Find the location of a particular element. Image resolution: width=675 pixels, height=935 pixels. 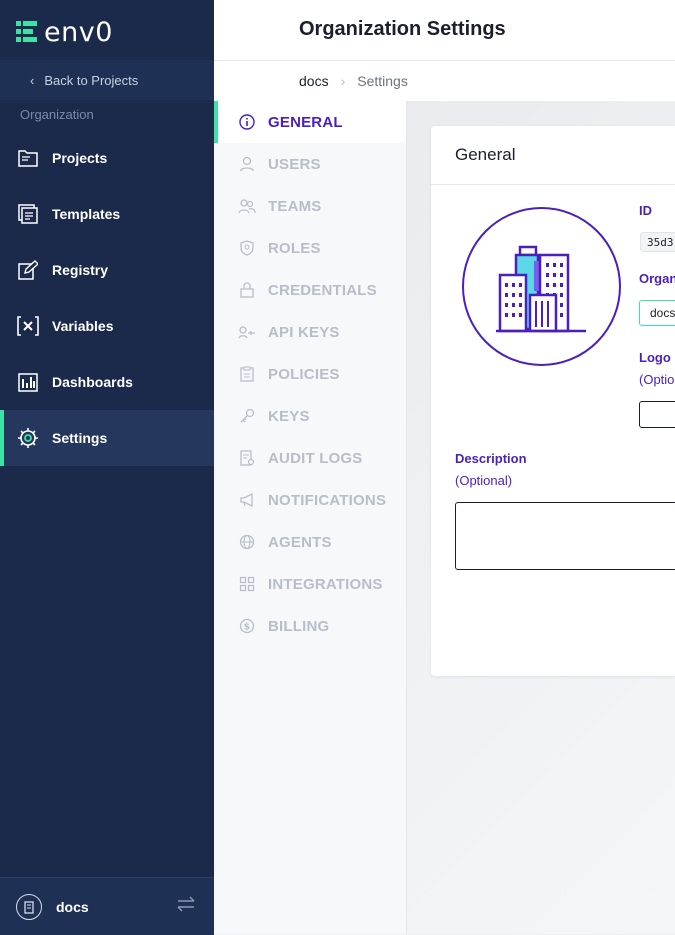

switch-org-icon is located at coordinates (186, 906).